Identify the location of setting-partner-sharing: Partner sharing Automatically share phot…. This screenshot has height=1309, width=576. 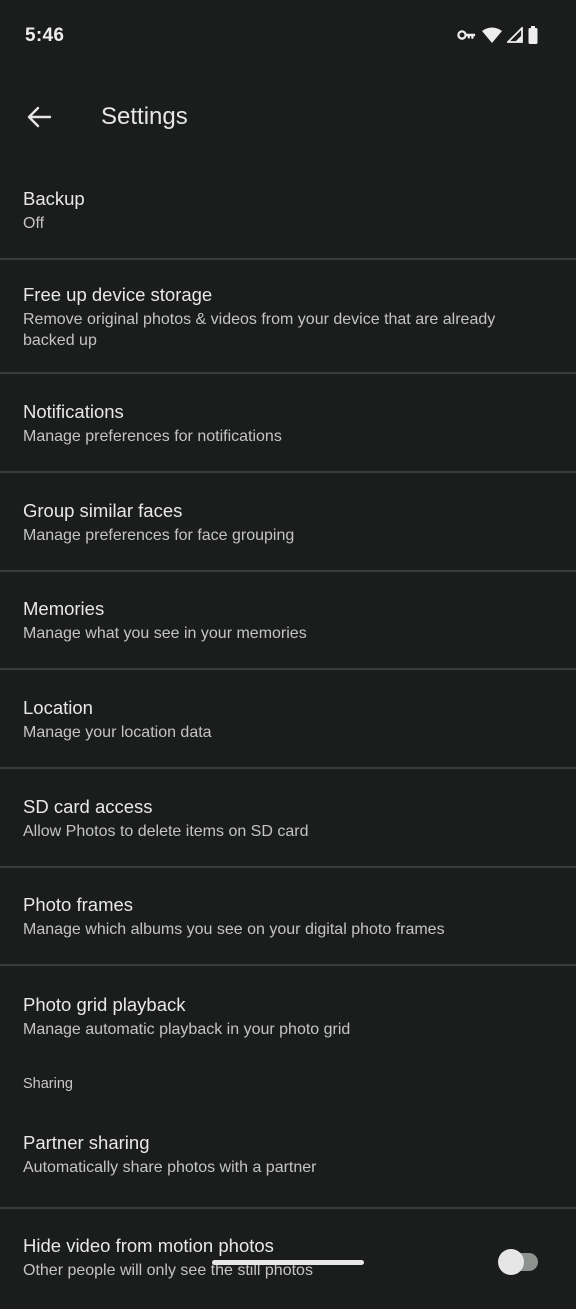
(288, 1155).